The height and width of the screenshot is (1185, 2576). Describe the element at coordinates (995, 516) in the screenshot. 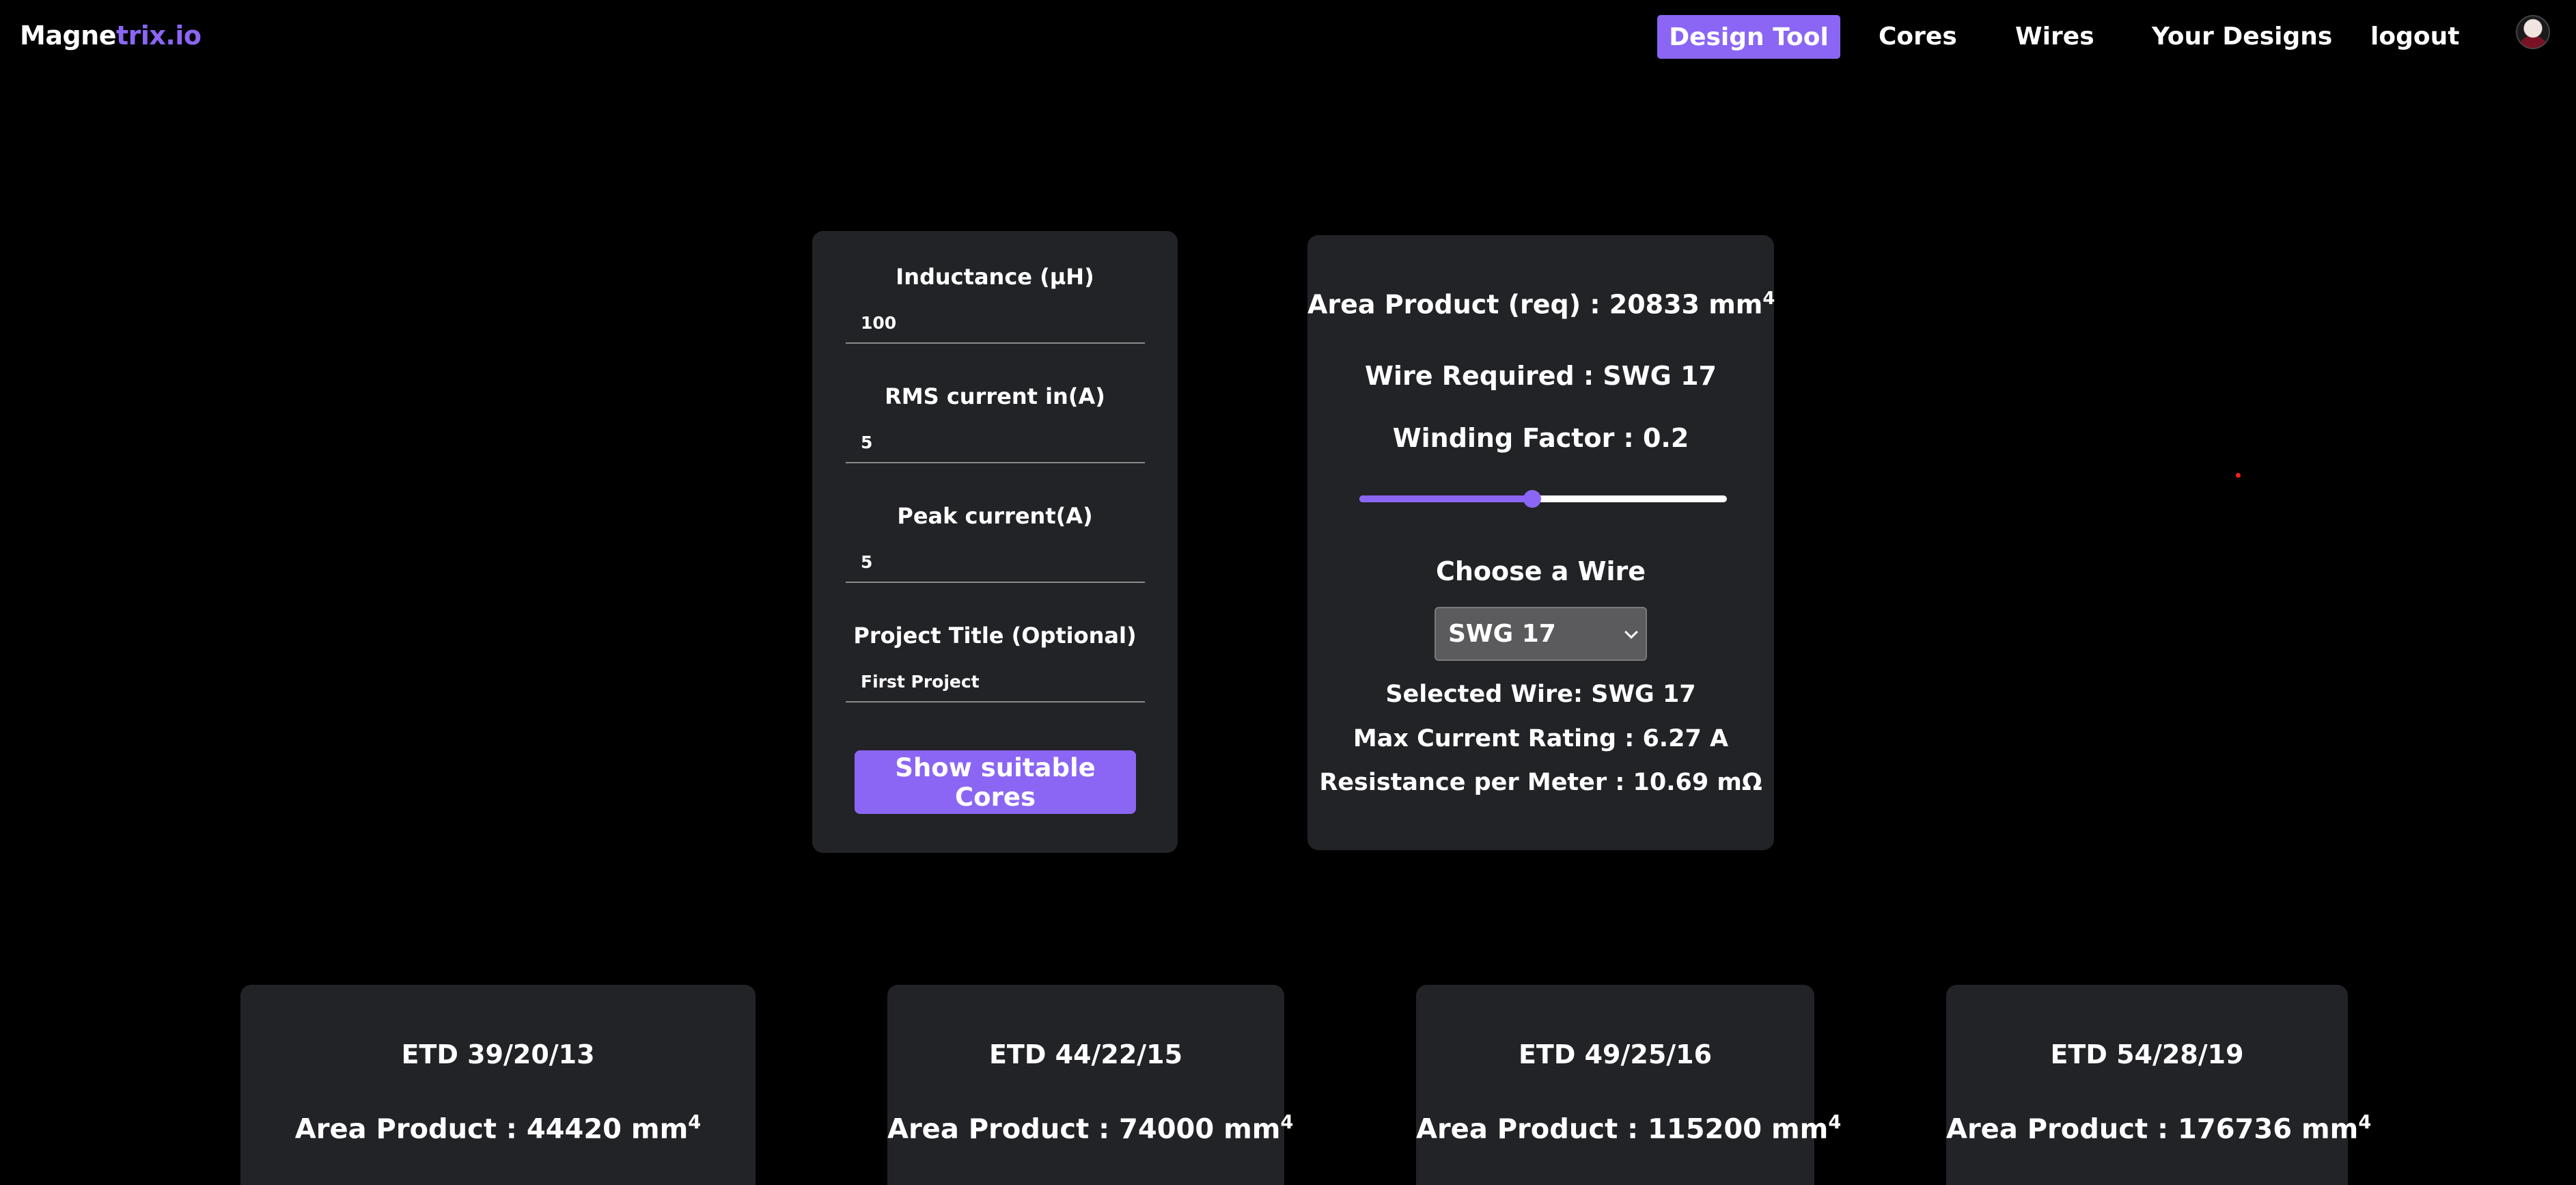

I see `peak-current-label: Peak current(A)` at that location.